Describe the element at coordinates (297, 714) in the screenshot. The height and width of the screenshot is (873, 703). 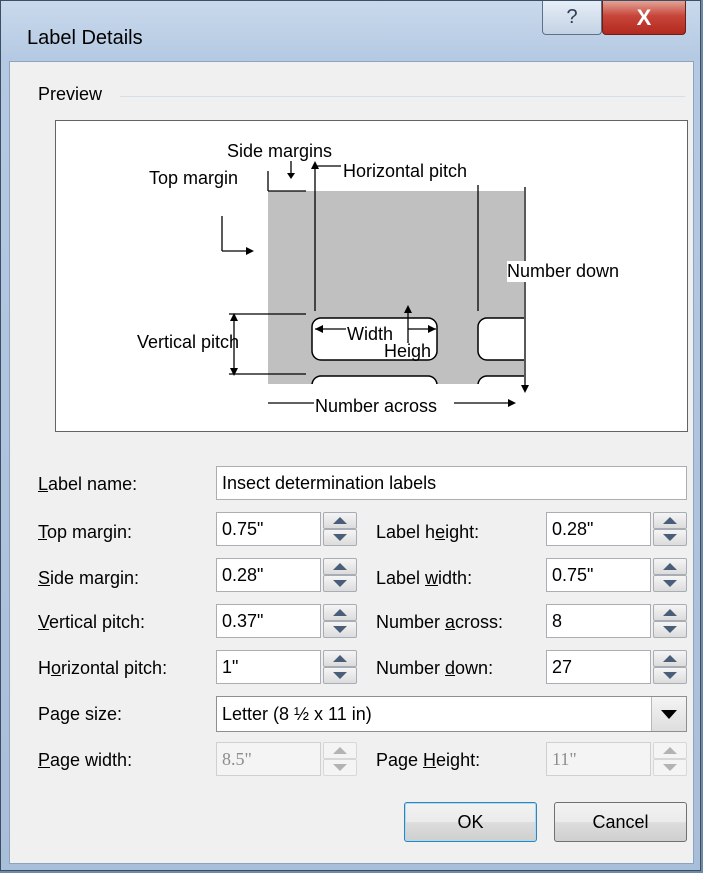
I see `page-size-value: Letter (8 ½ x 11 in)` at that location.